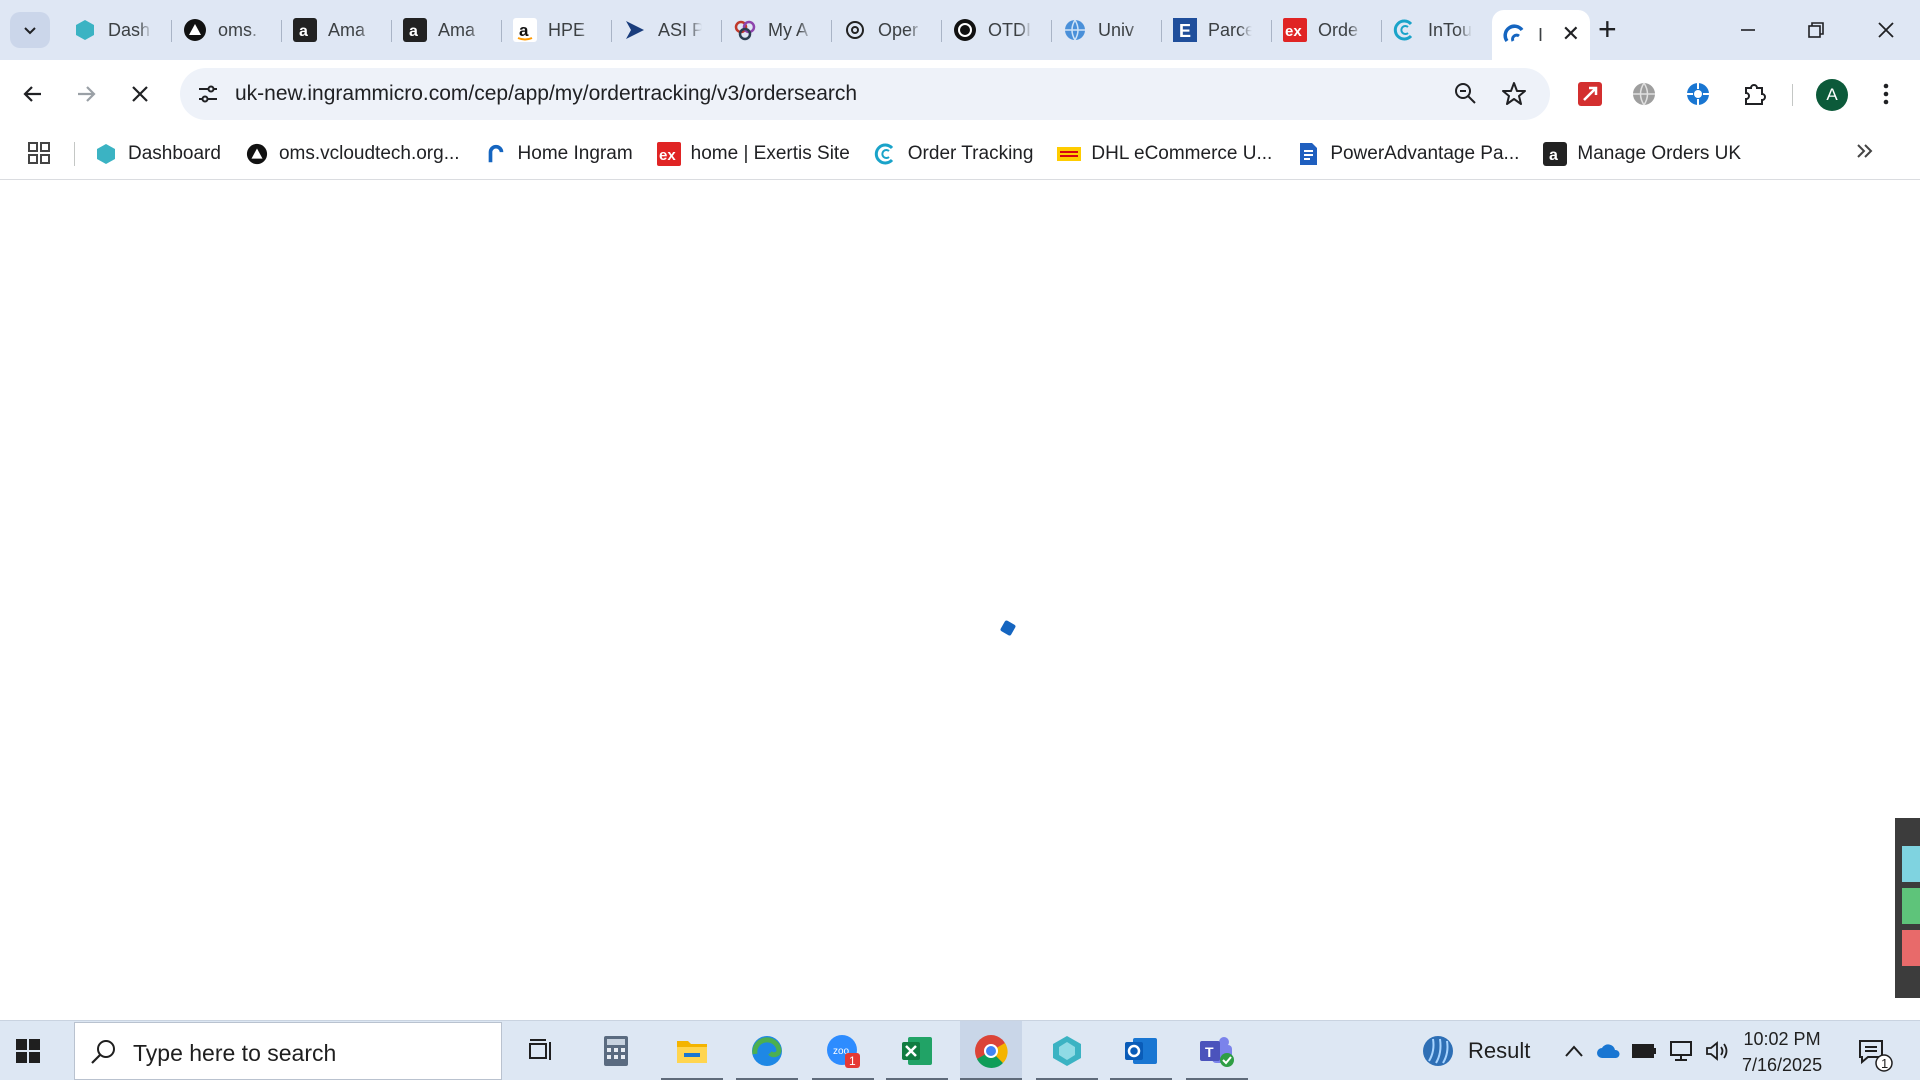 The image size is (1920, 1080). I want to click on teams-app: T, so click(1217, 1050).